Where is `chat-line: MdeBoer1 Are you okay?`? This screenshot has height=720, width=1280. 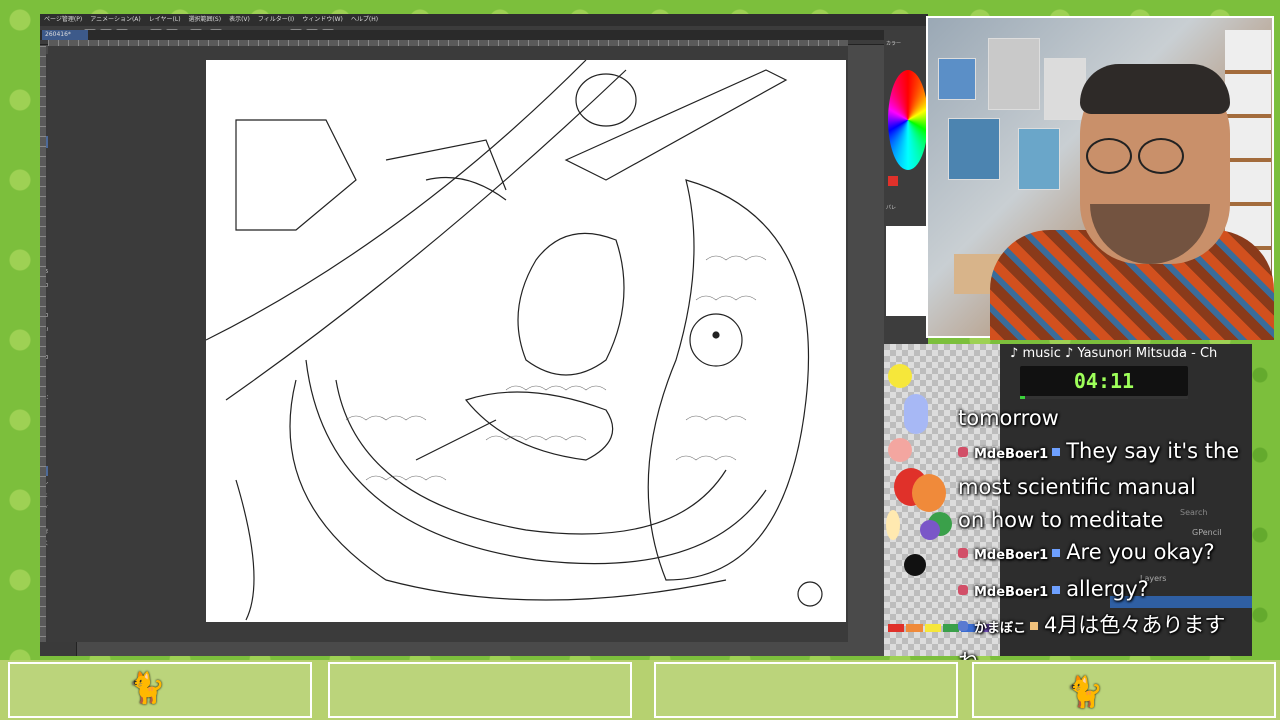 chat-line: MdeBoer1 Are you okay? is located at coordinates (1108, 554).